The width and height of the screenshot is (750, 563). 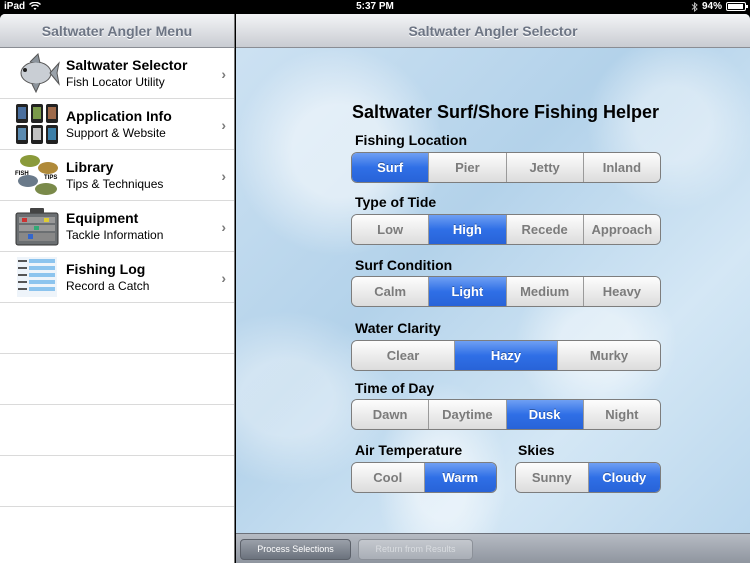 I want to click on segment-option: Dawn, so click(x=390, y=414).